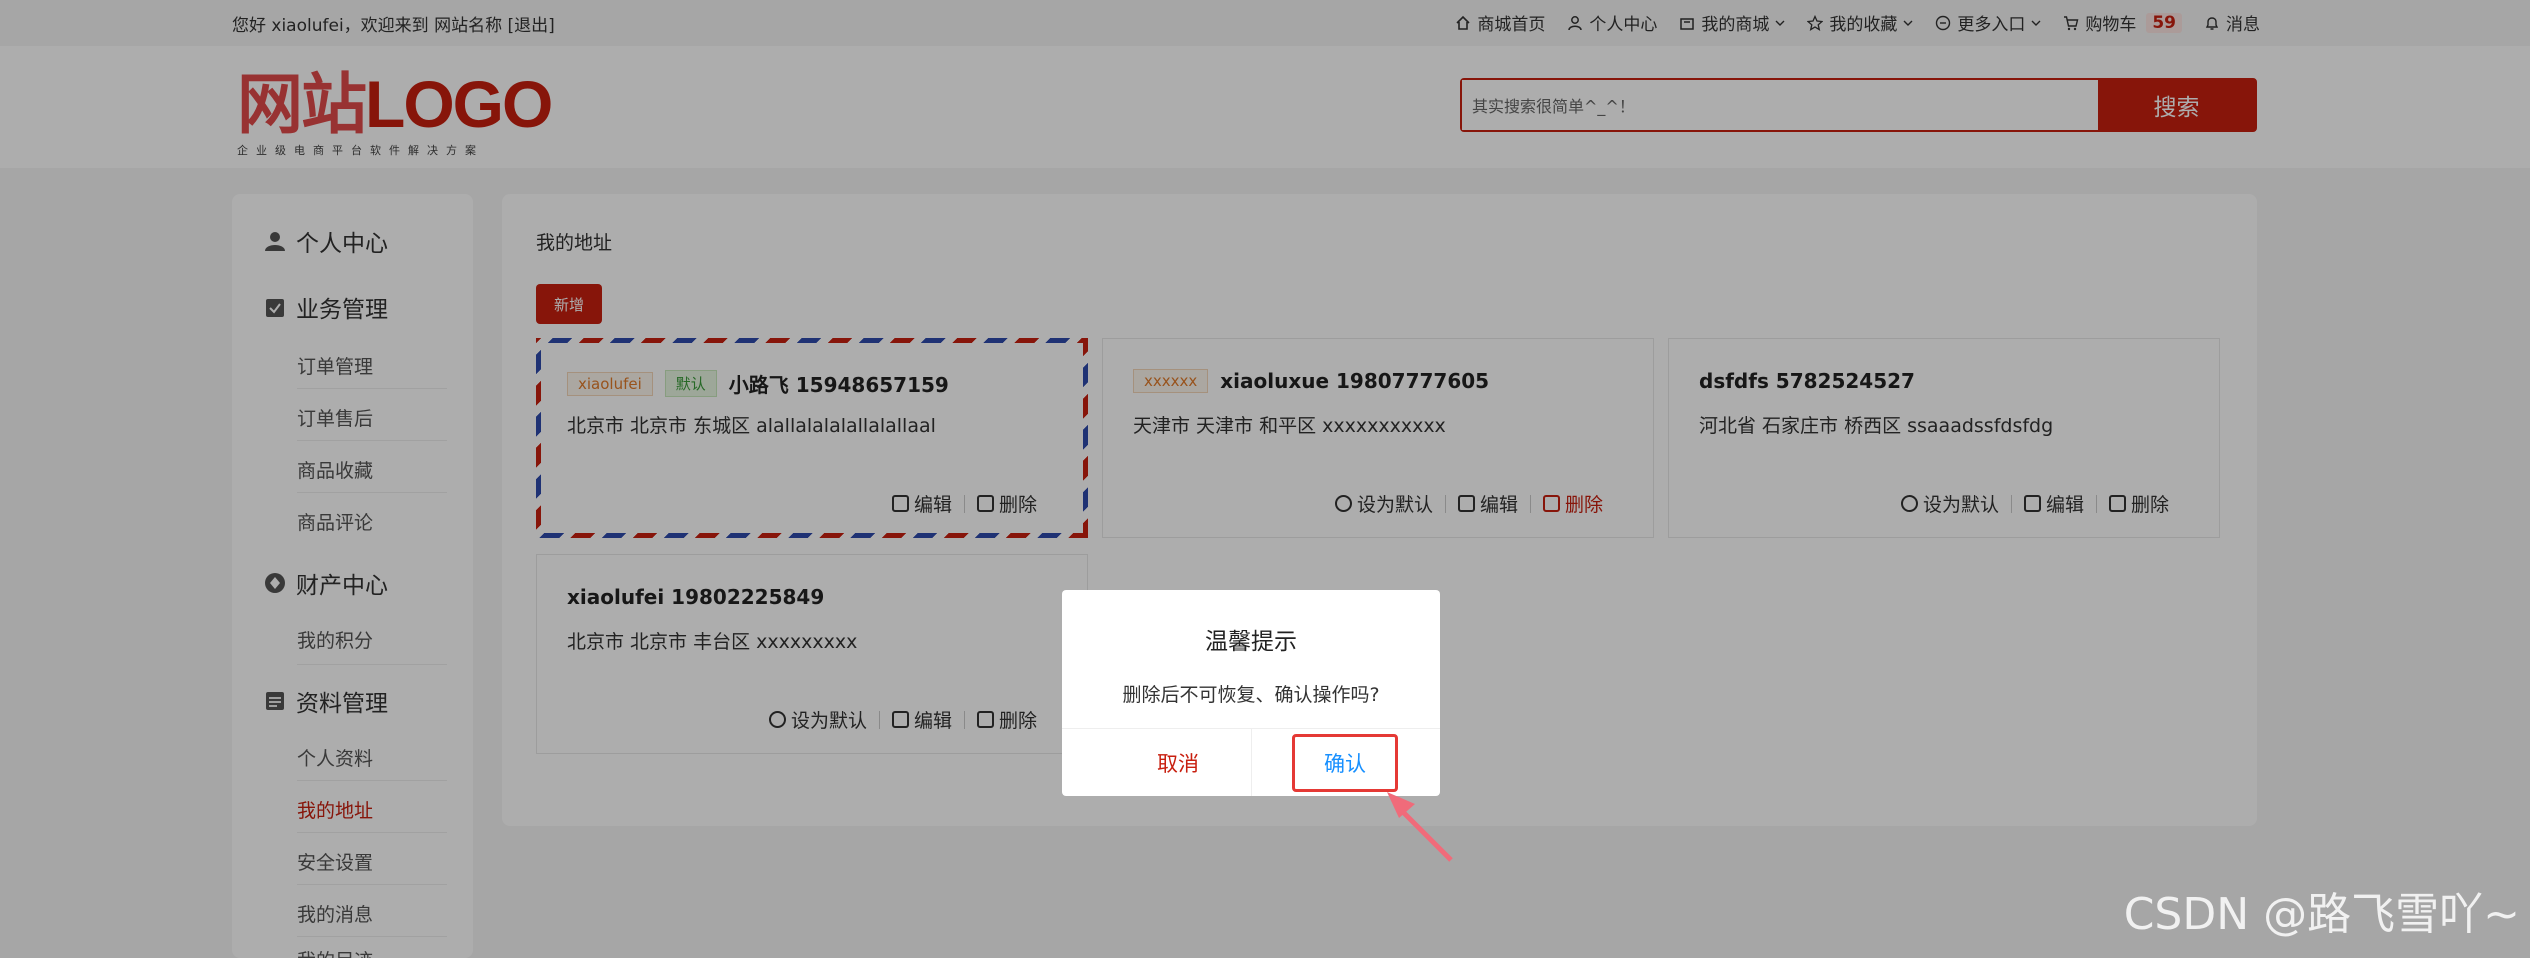 This screenshot has height=958, width=2530. What do you see at coordinates (1420, 827) in the screenshot?
I see `pointer-arrow-icon` at bounding box center [1420, 827].